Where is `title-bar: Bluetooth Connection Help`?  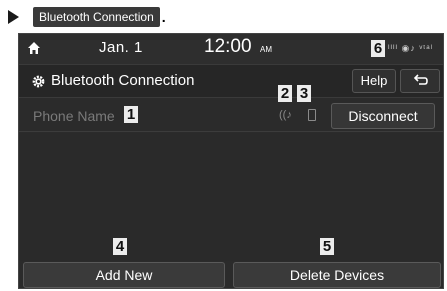
title-bar: Bluetooth Connection Help is located at coordinates (231, 81).